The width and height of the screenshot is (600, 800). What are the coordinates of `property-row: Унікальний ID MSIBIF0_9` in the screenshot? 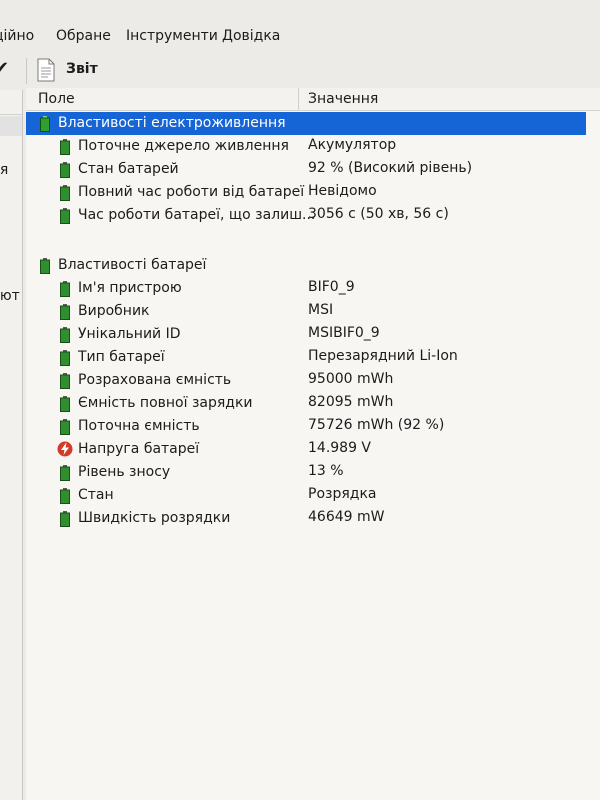 It's located at (313, 334).